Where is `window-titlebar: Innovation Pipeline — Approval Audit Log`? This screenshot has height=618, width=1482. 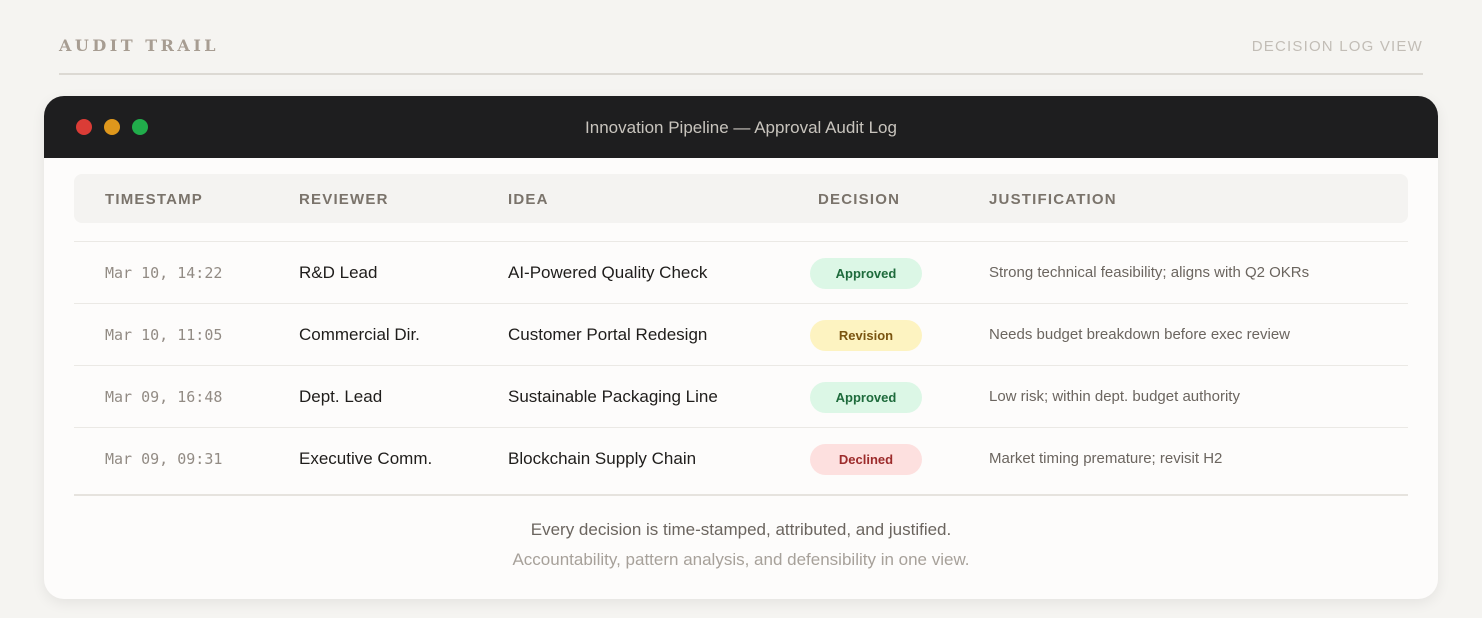 window-titlebar: Innovation Pipeline — Approval Audit Log is located at coordinates (741, 127).